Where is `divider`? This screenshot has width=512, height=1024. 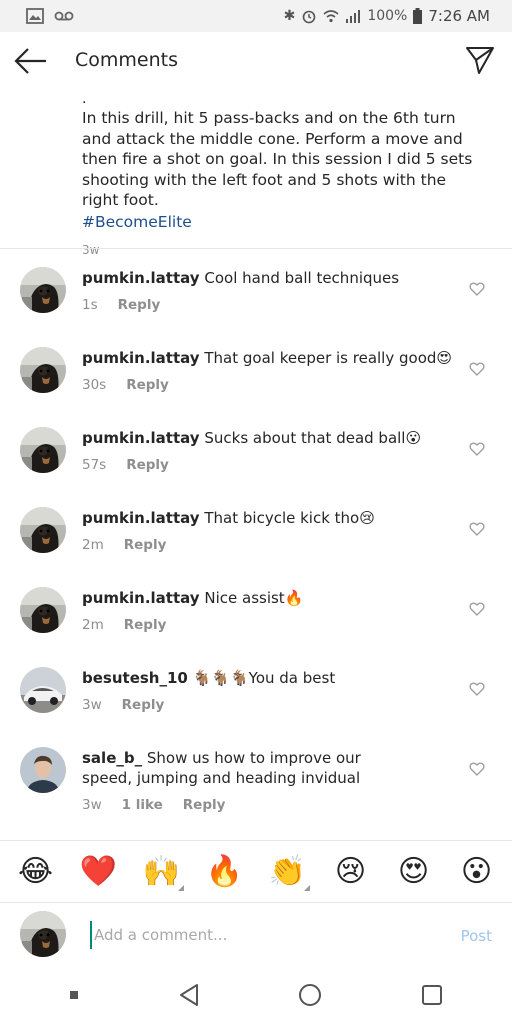 divider is located at coordinates (256, 248).